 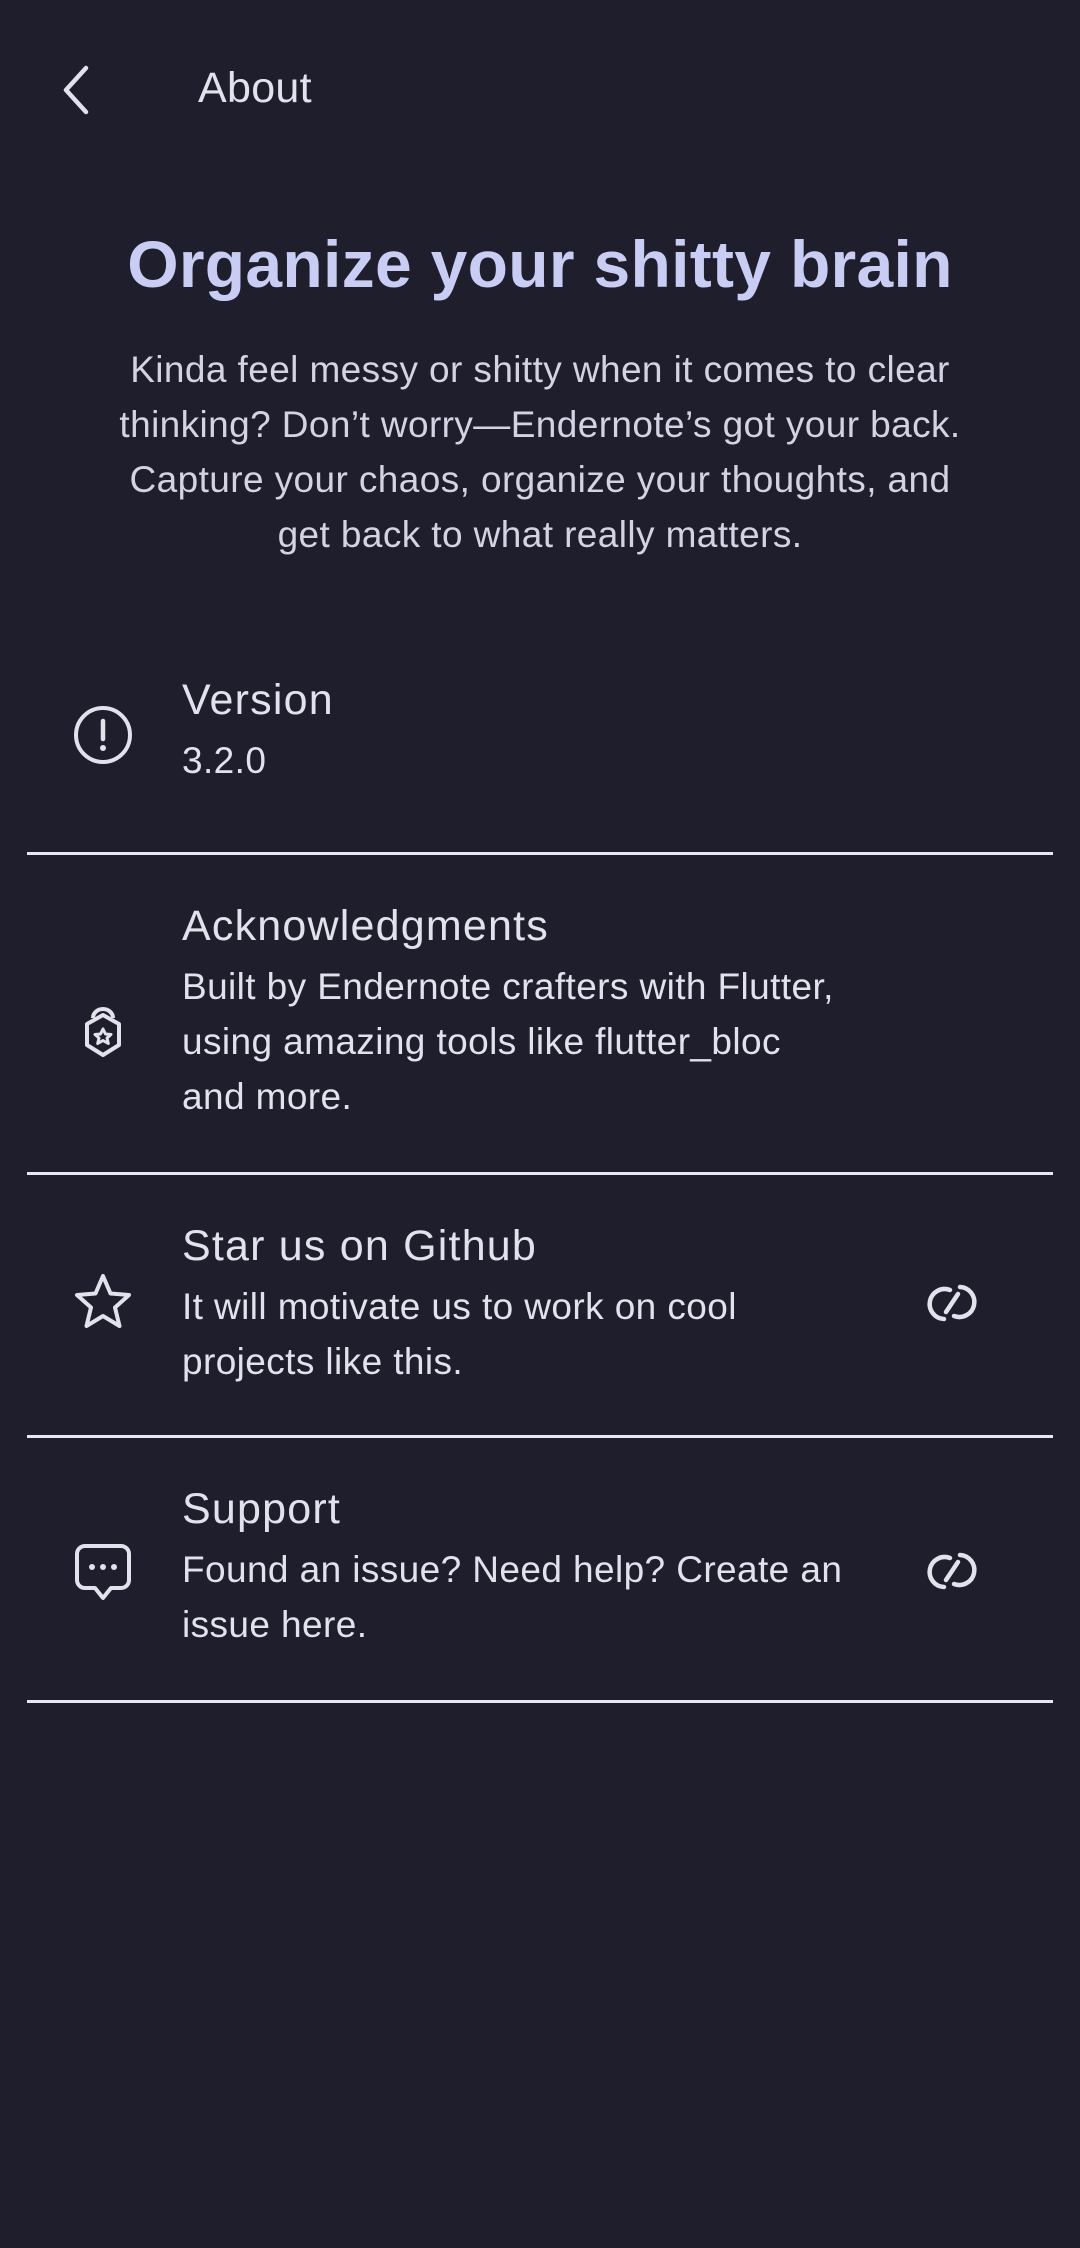 I want to click on subtitle-line: It will motivate us to work on cool, so click(x=459, y=1306).